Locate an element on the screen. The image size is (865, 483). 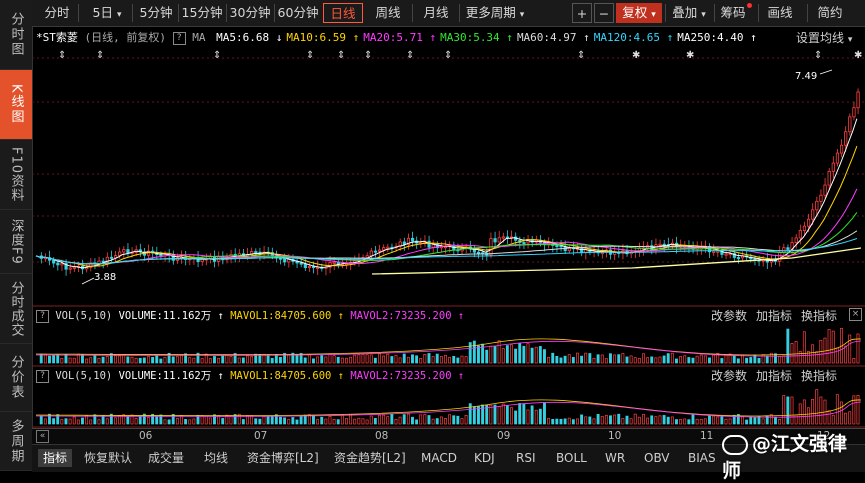
chips-button: 筹码 is located at coordinates (736, 13).